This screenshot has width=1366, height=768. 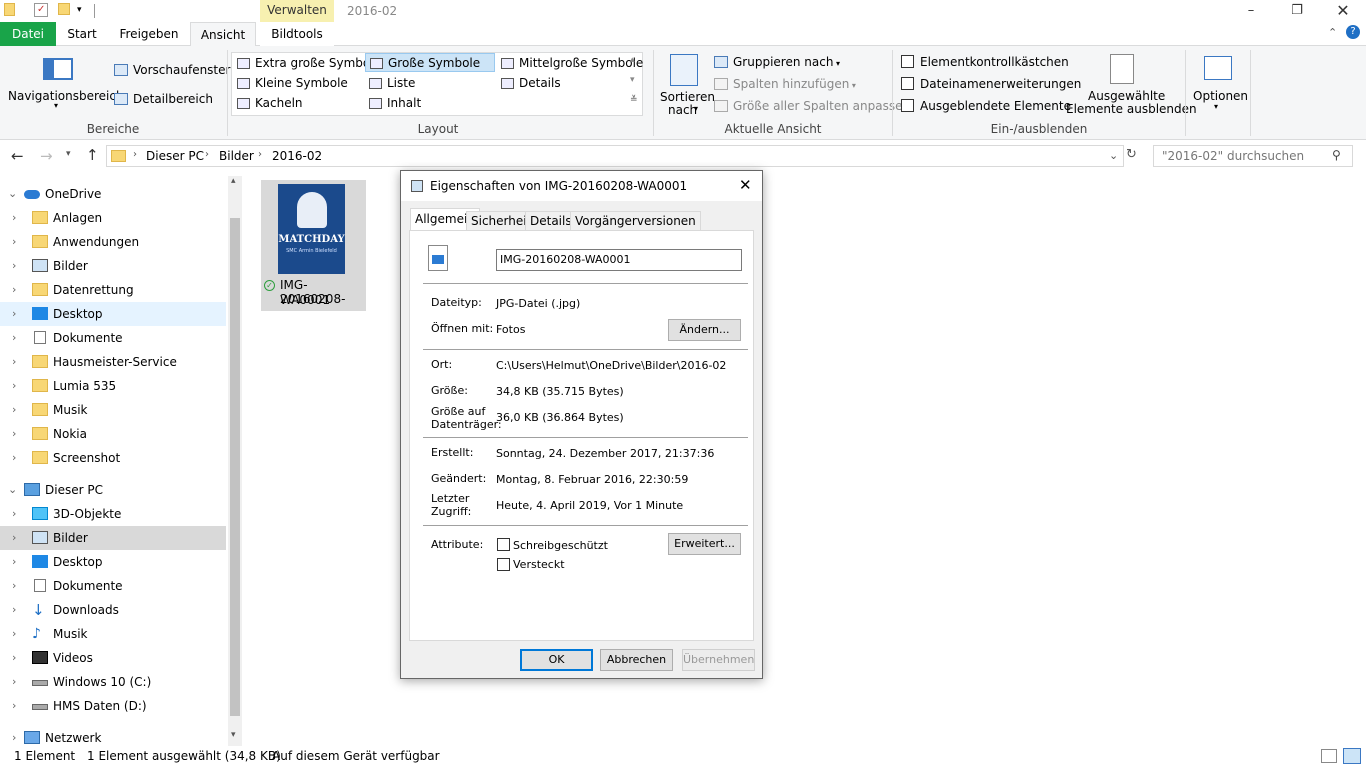 What do you see at coordinates (1251, 11) in the screenshot?
I see `minimize-button: –` at bounding box center [1251, 11].